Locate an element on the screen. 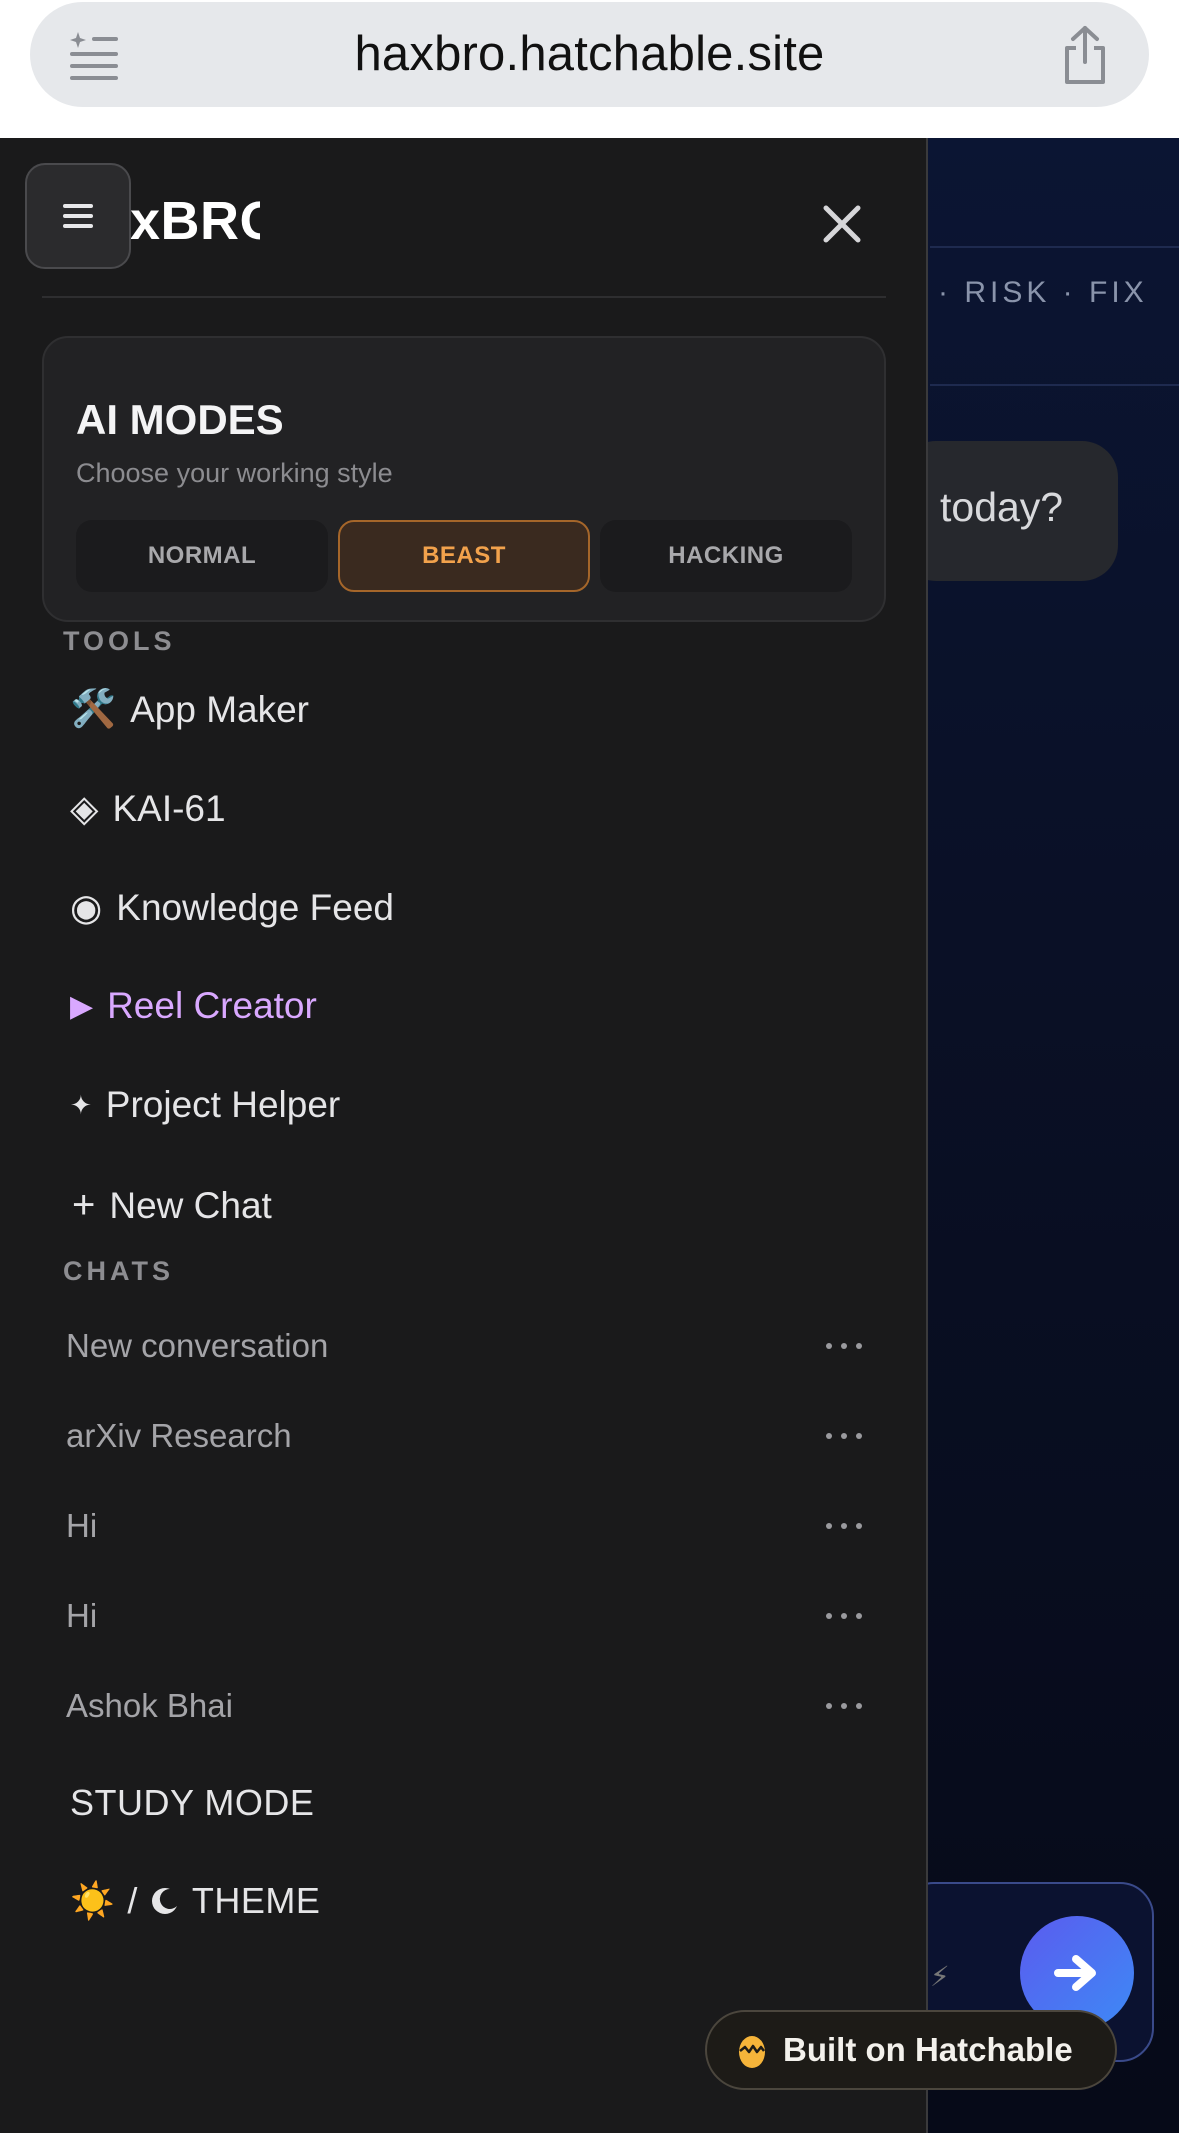 This screenshot has height=2133, width=1179. sparkle-icon: ✦ is located at coordinates (81, 1104).